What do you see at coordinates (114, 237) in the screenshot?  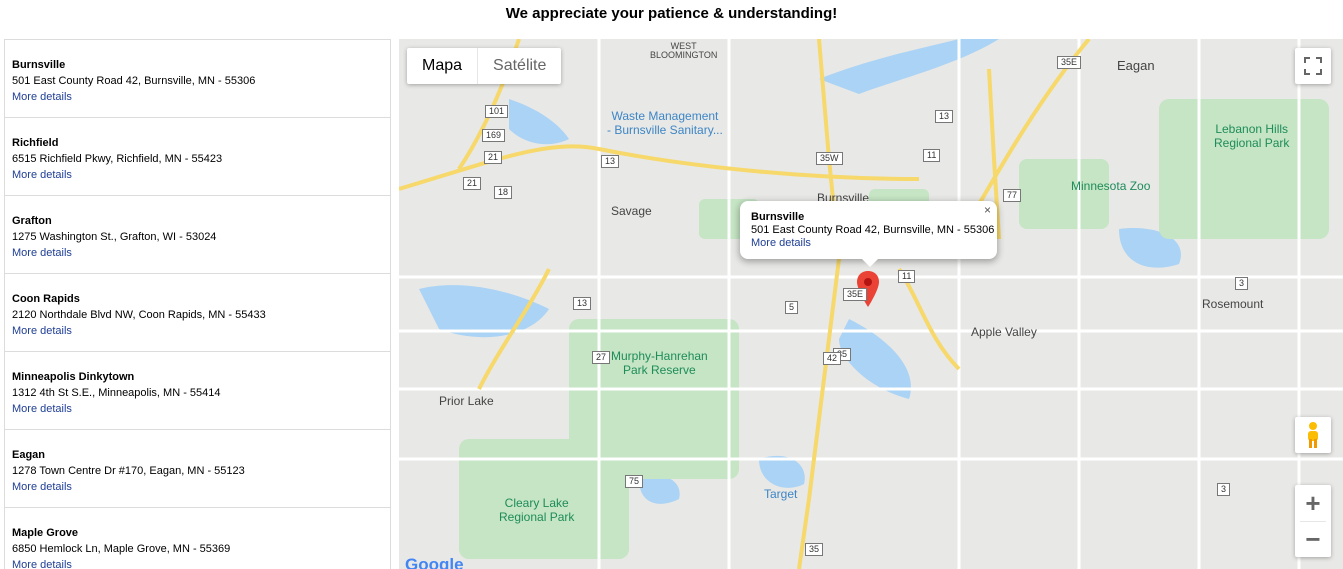 I see `store-address: 1275 Washington St., Grafton, WI - 53024` at bounding box center [114, 237].